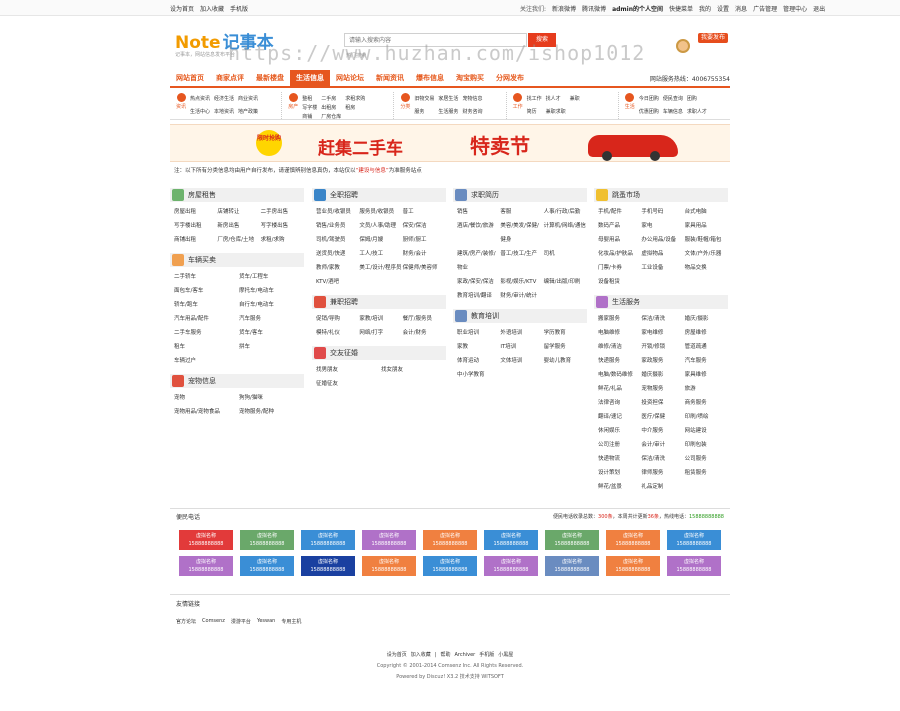 This screenshot has height=711, width=900. I want to click on section-link: 新房出售, so click(238, 226).